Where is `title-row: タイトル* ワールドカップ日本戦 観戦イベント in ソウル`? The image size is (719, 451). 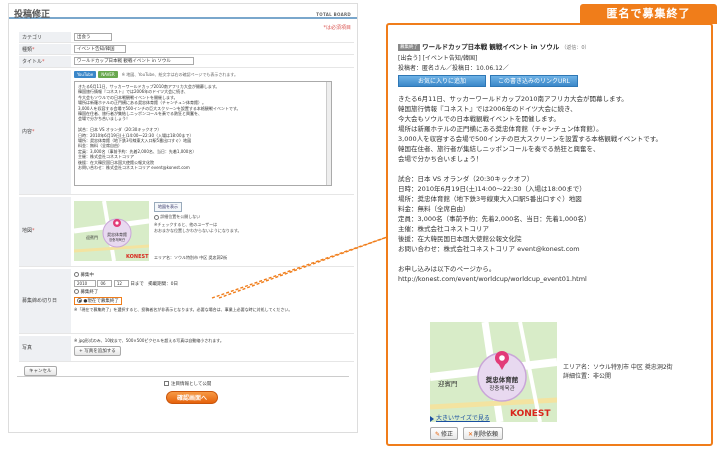 title-row: タイトル* ワールドカップ日本戦 観戦イベント in ソウル is located at coordinates (186, 62).